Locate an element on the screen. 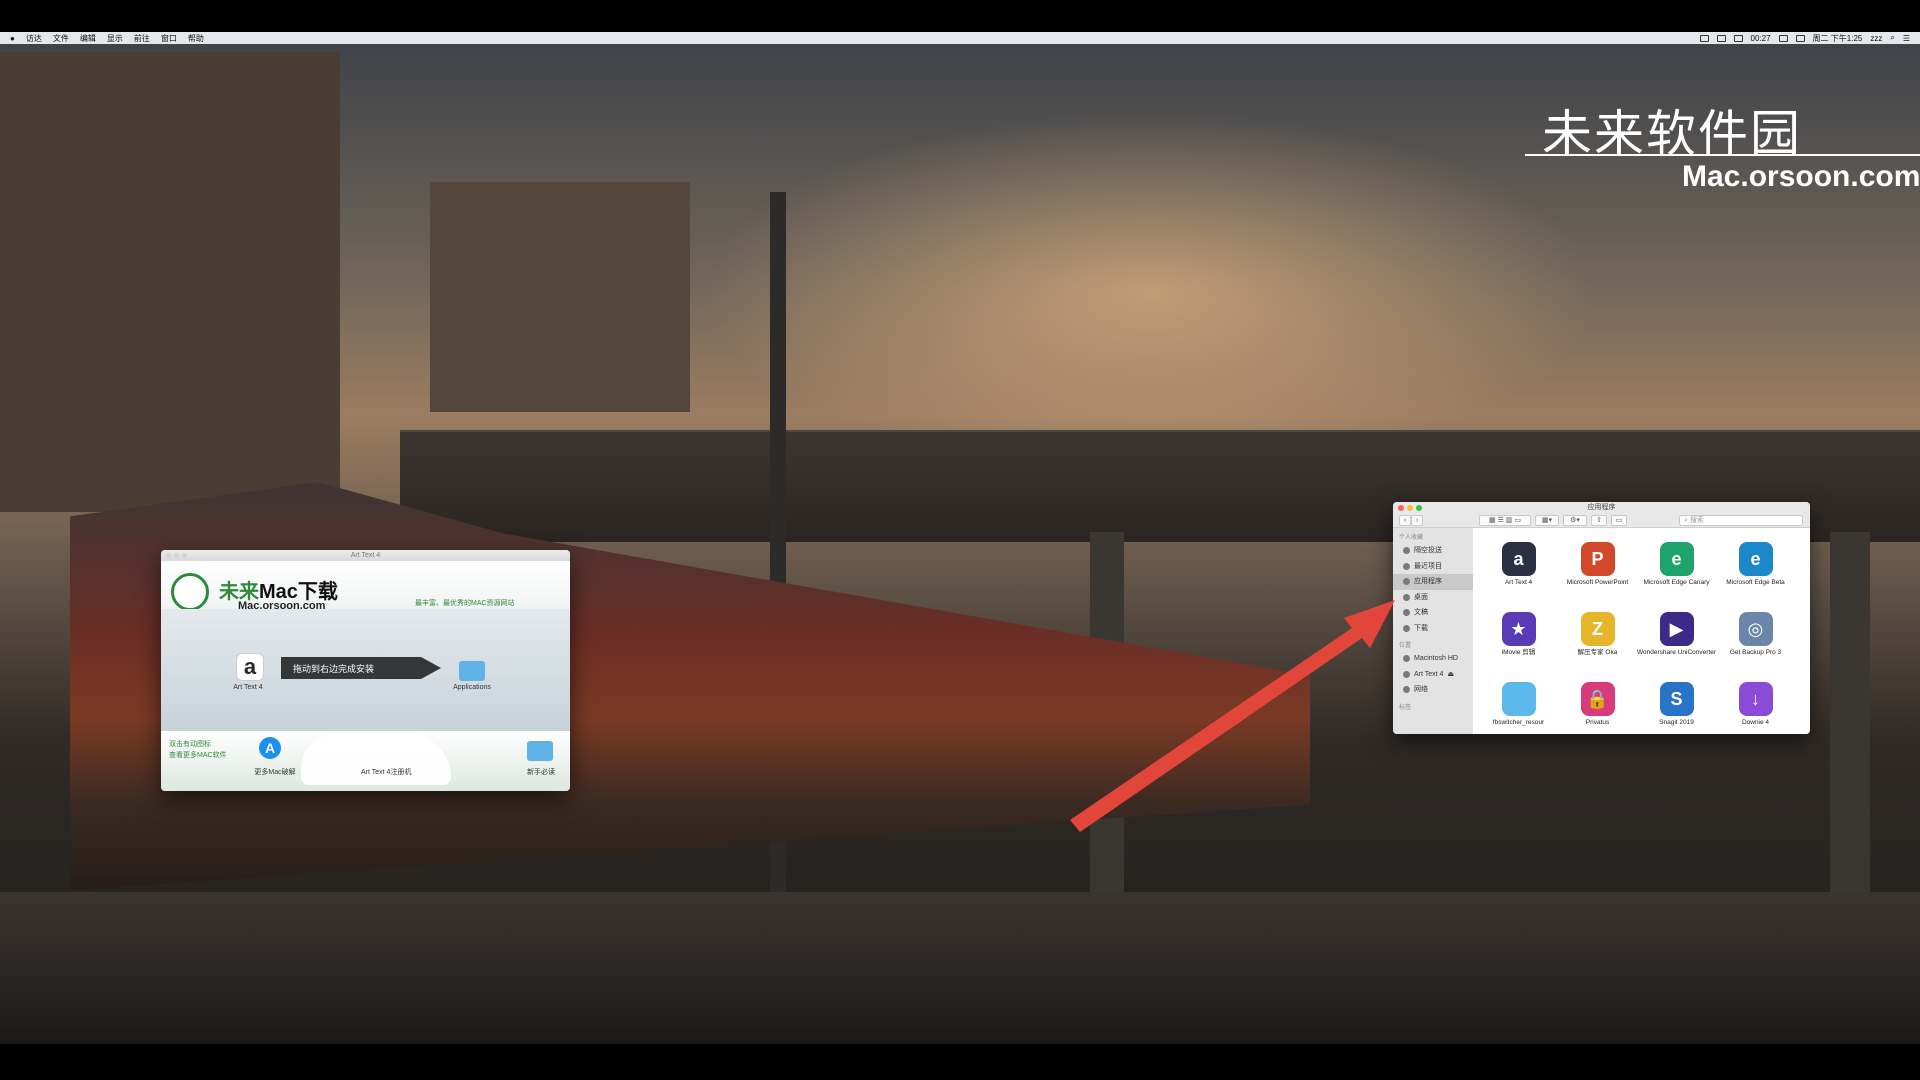 This screenshot has height=1080, width=1920. platform is located at coordinates (960, 968).